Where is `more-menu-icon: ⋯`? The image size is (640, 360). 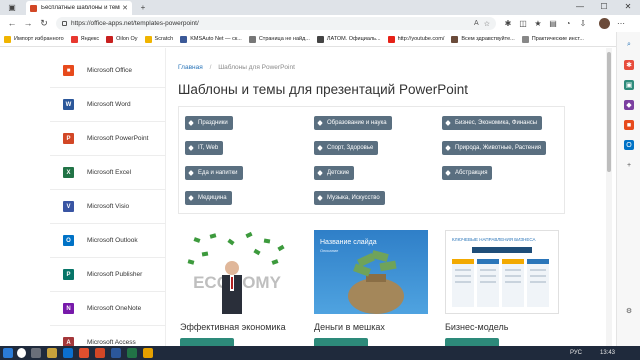 more-menu-icon: ⋯ is located at coordinates (621, 23).